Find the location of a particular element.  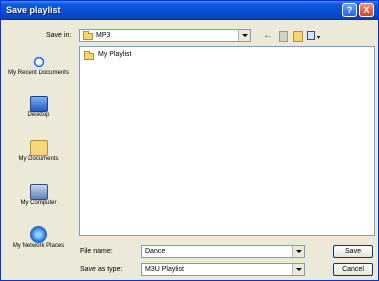

place-my-documents: My Documents is located at coordinates (38, 151).